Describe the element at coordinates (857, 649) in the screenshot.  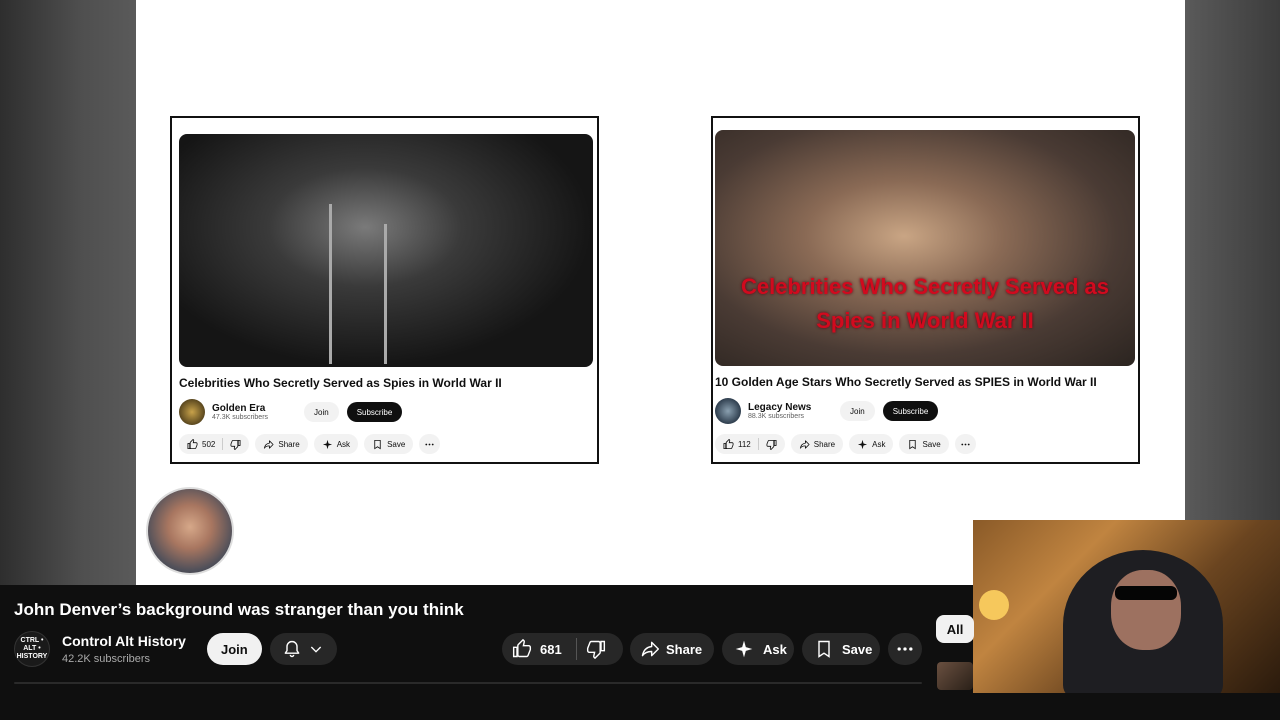
I see `save-label: Save` at that location.